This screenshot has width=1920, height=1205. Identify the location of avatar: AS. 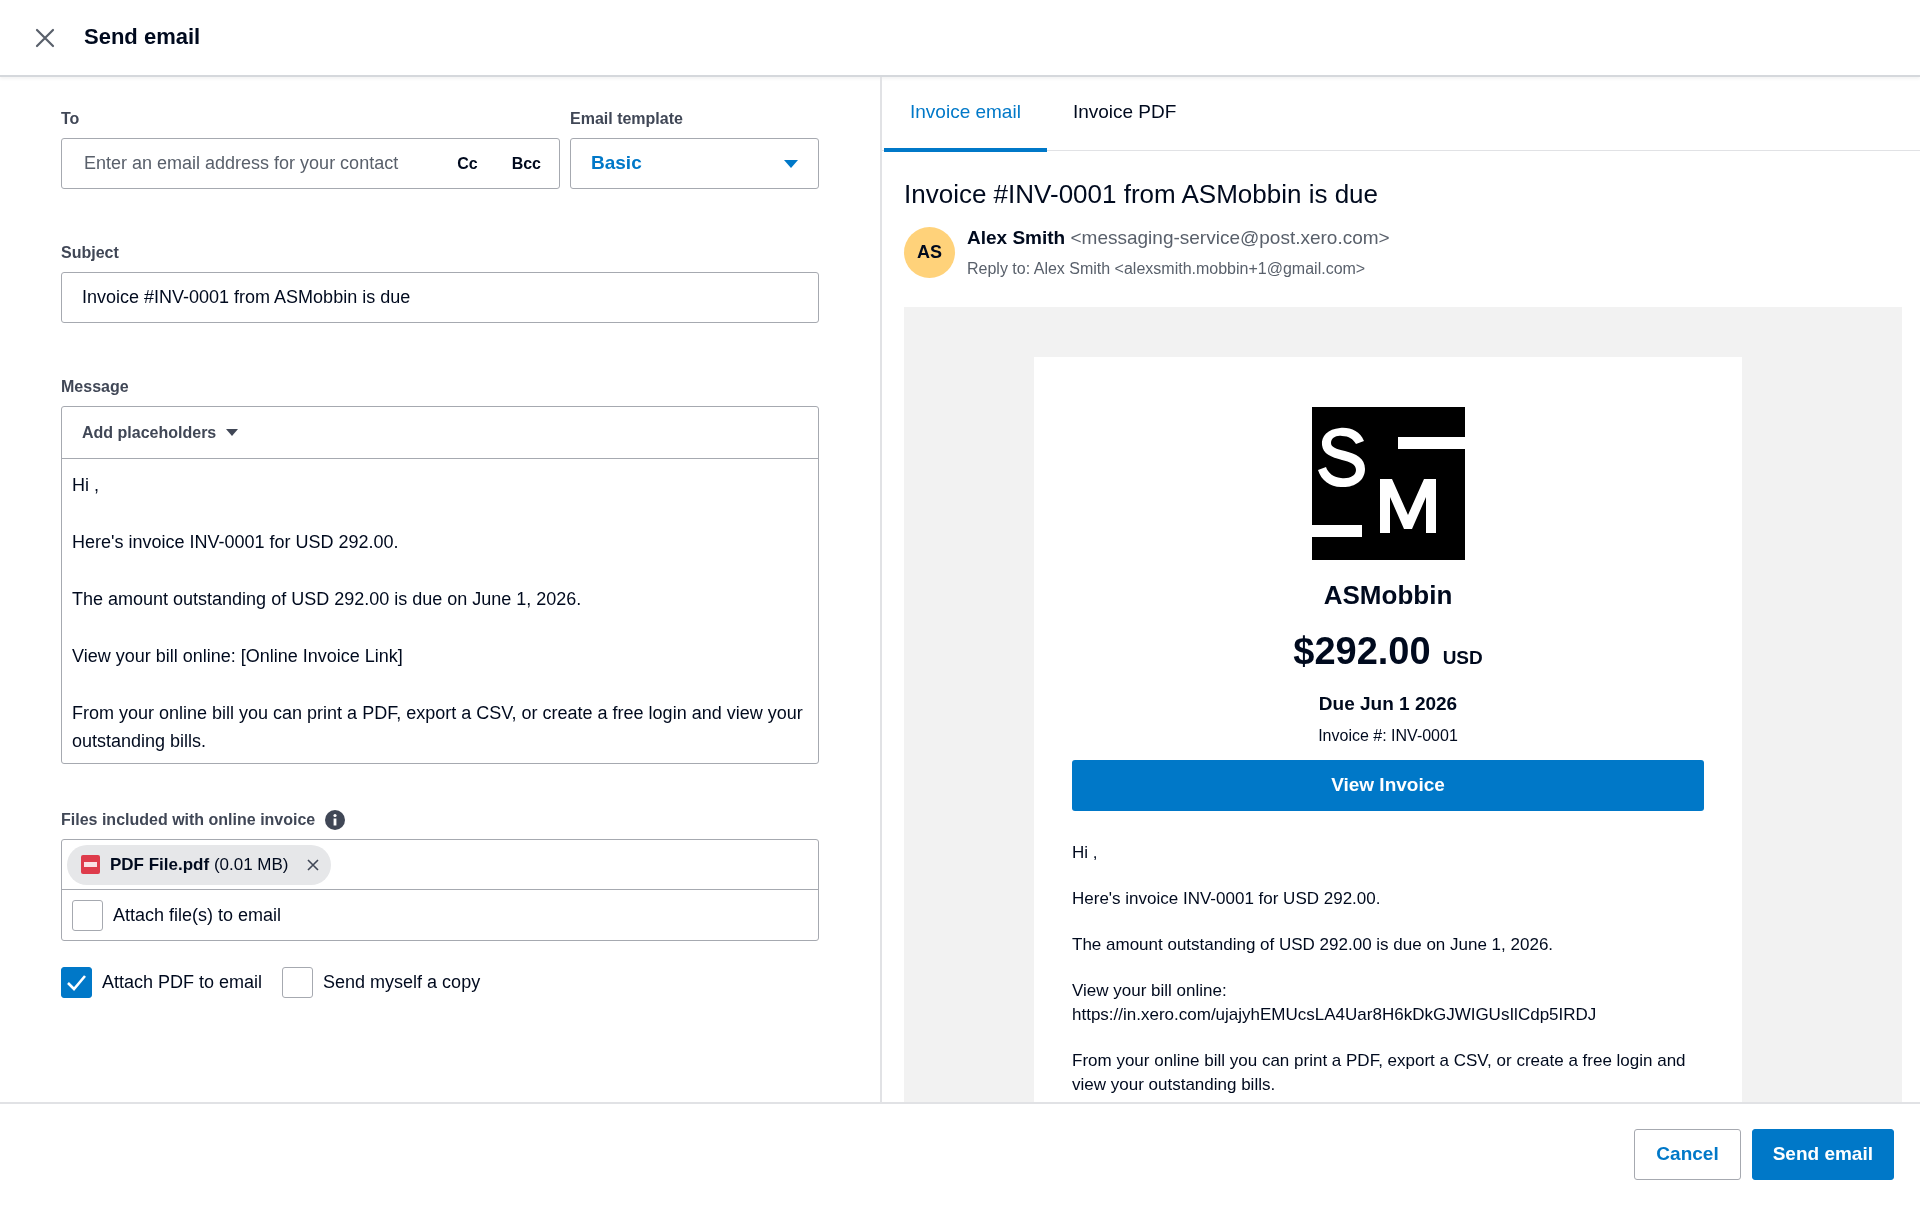
(929, 252).